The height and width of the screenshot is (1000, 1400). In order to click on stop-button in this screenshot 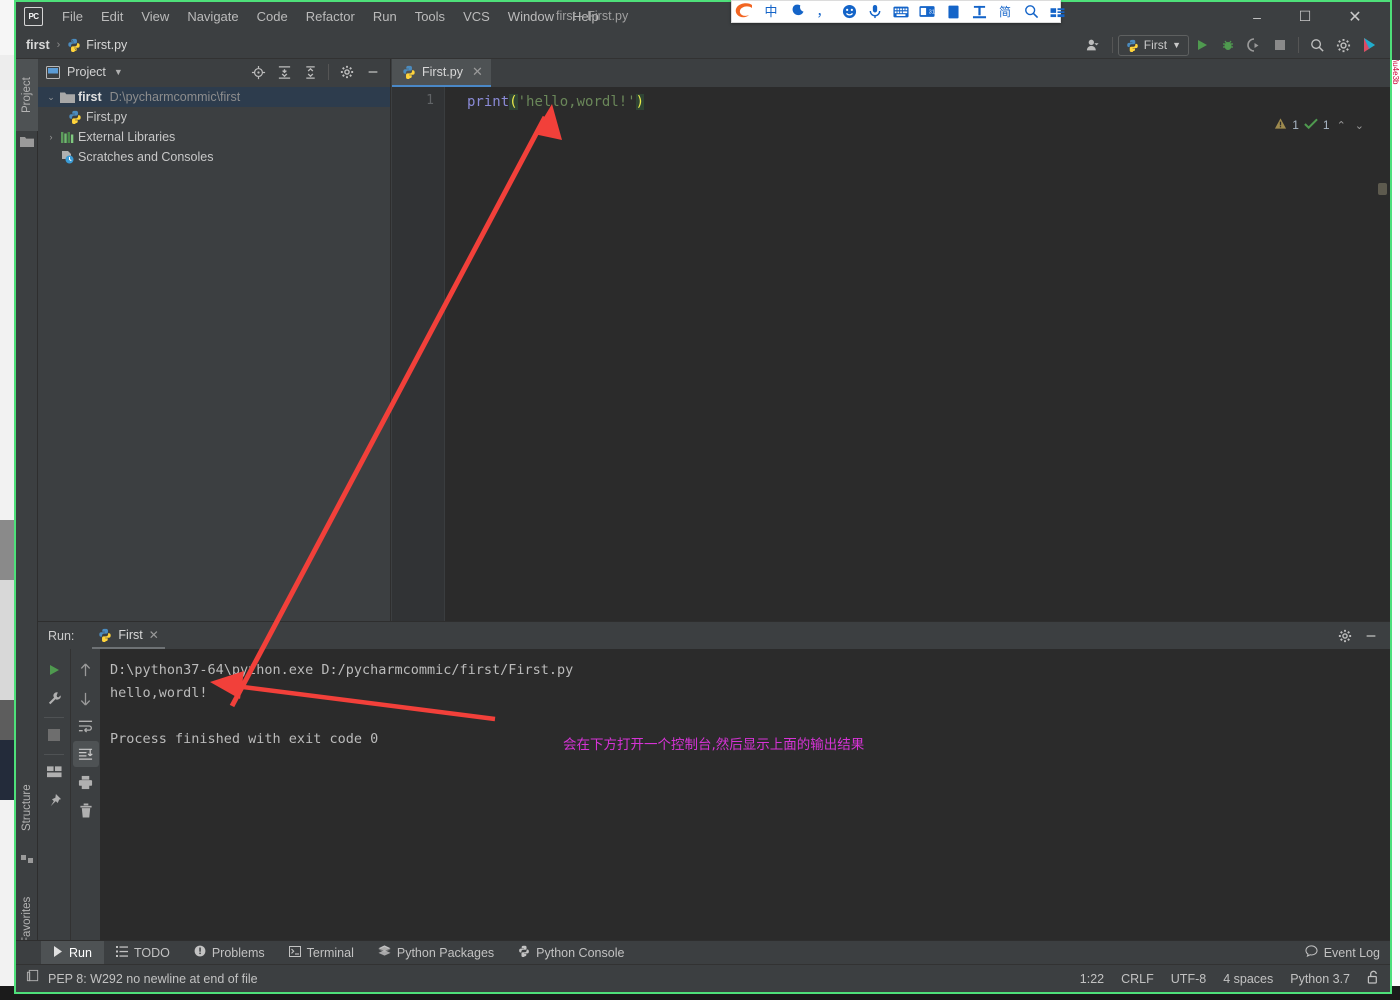, I will do `click(1280, 45)`.